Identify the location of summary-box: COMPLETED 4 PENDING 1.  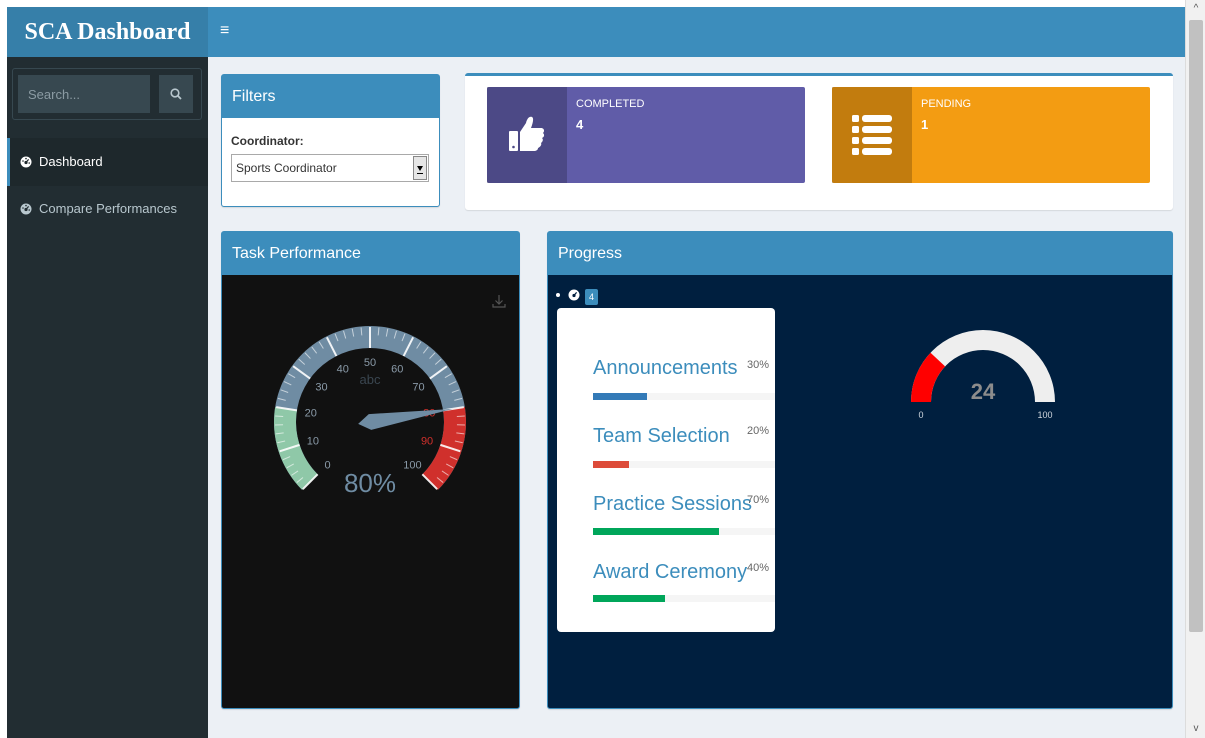
(819, 141).